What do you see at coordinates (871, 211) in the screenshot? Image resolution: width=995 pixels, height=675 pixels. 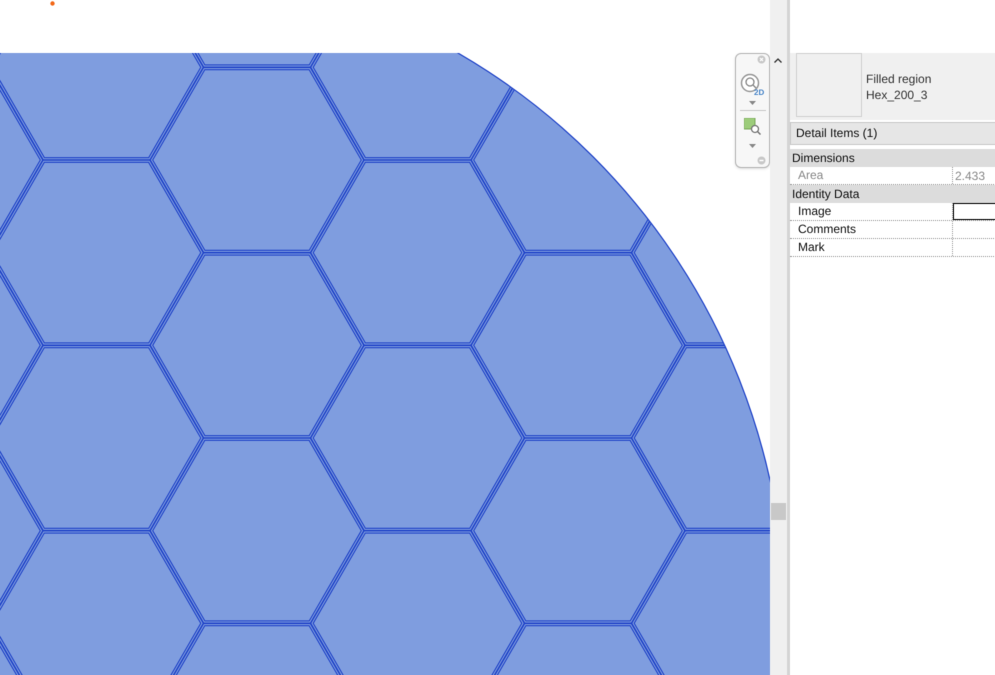 I see `property-label: Image` at bounding box center [871, 211].